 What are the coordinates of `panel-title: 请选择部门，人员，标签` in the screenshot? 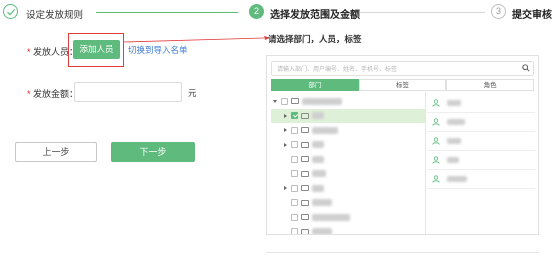 It's located at (315, 39).